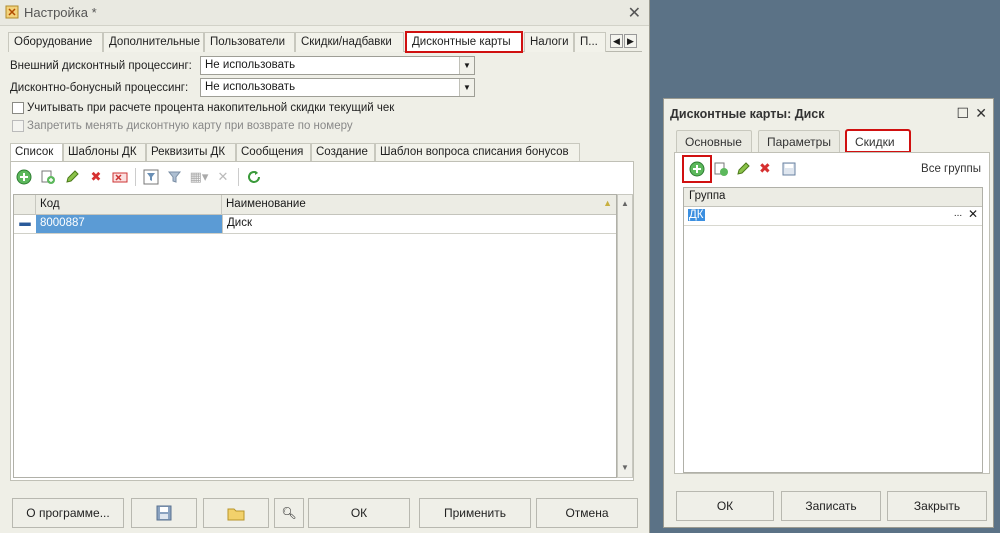 Image resolution: width=1000 pixels, height=533 pixels. I want to click on bonus-processing-label: Дисконтно-бонусный процессинг:, so click(99, 88).